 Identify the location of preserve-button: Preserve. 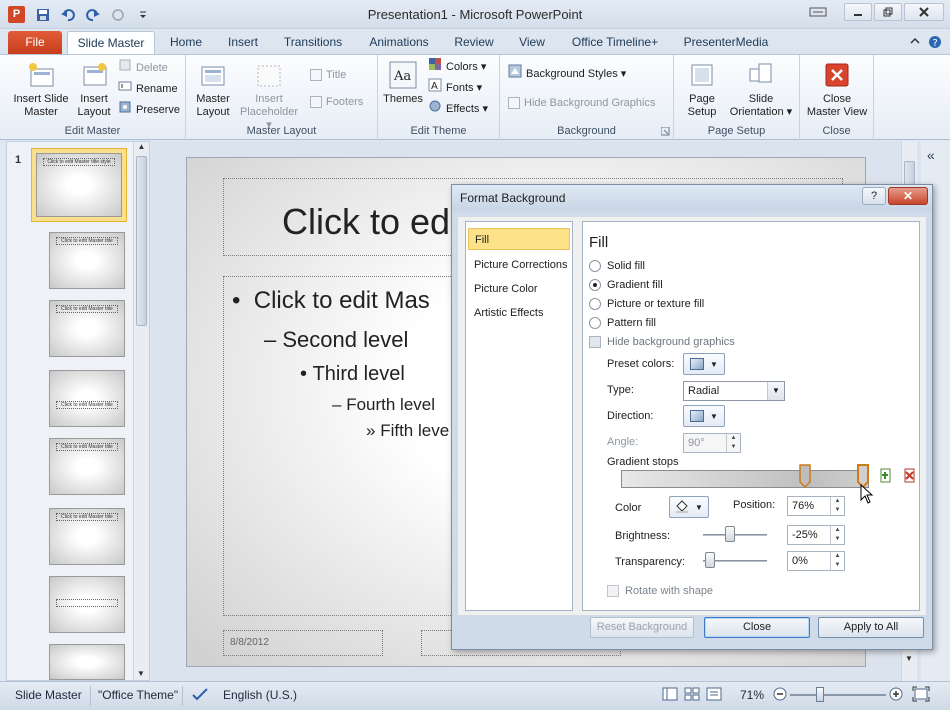
(149, 110).